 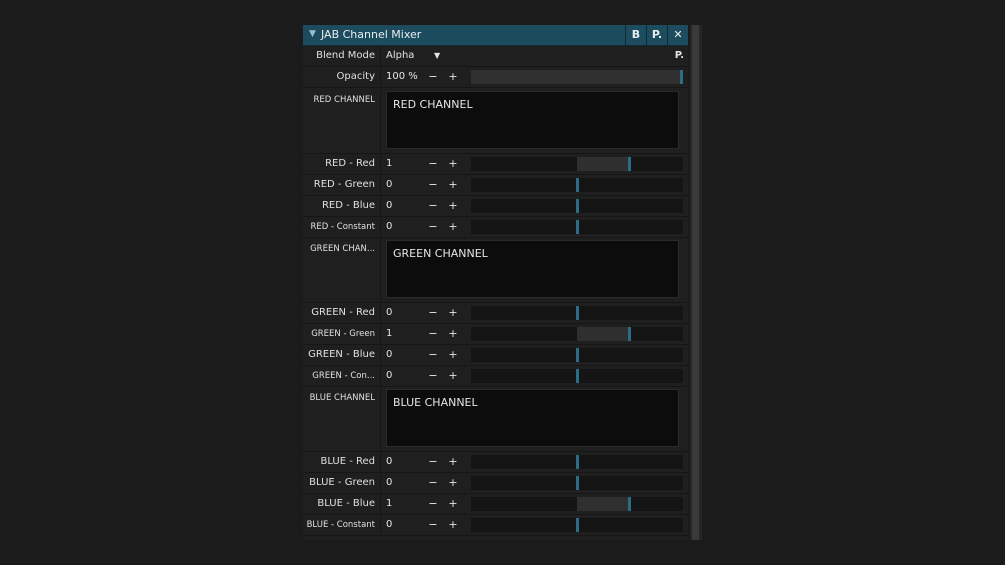 What do you see at coordinates (342, 227) in the screenshot?
I see `slider-label: RED - Constant` at bounding box center [342, 227].